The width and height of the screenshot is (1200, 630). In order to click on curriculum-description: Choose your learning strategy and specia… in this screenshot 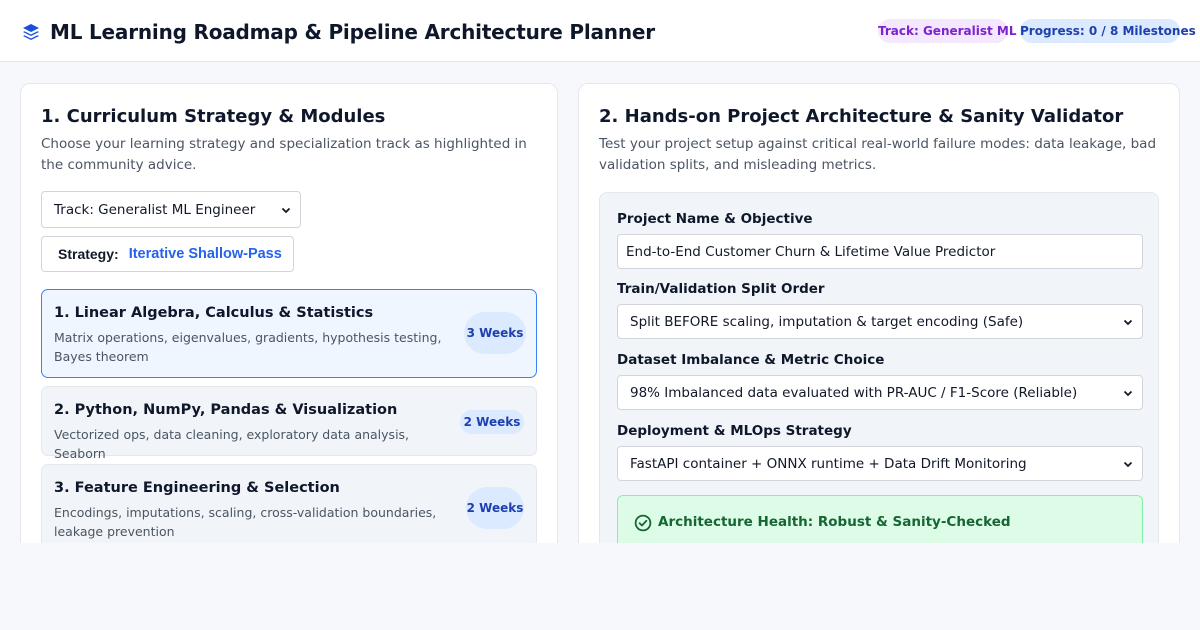, I will do `click(284, 154)`.